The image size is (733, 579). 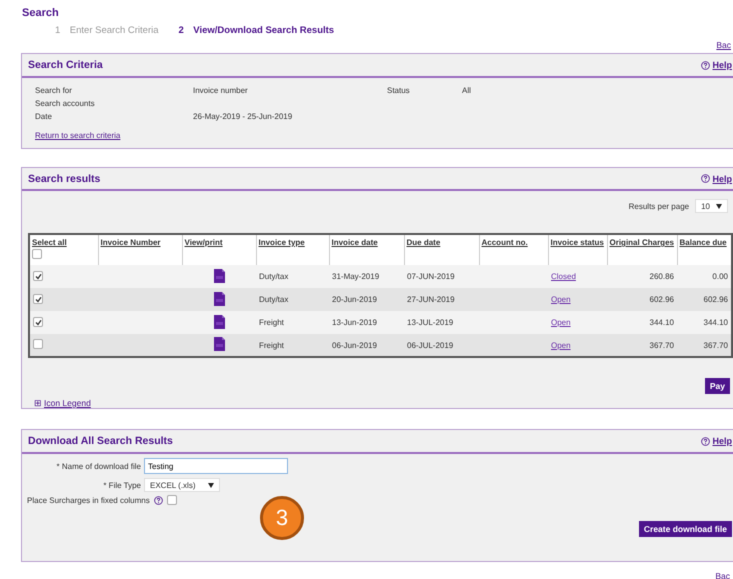 What do you see at coordinates (44, 116) in the screenshot?
I see `criteria-label: Date` at bounding box center [44, 116].